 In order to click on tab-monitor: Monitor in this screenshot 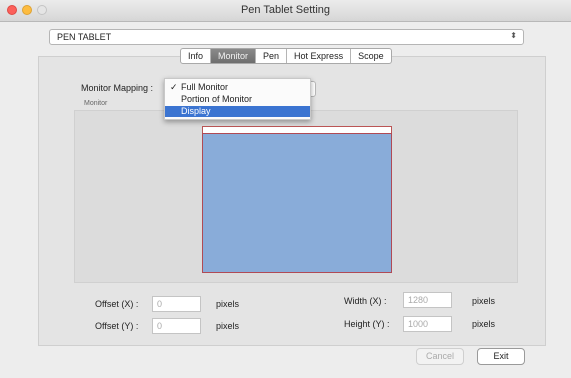, I will do `click(234, 56)`.